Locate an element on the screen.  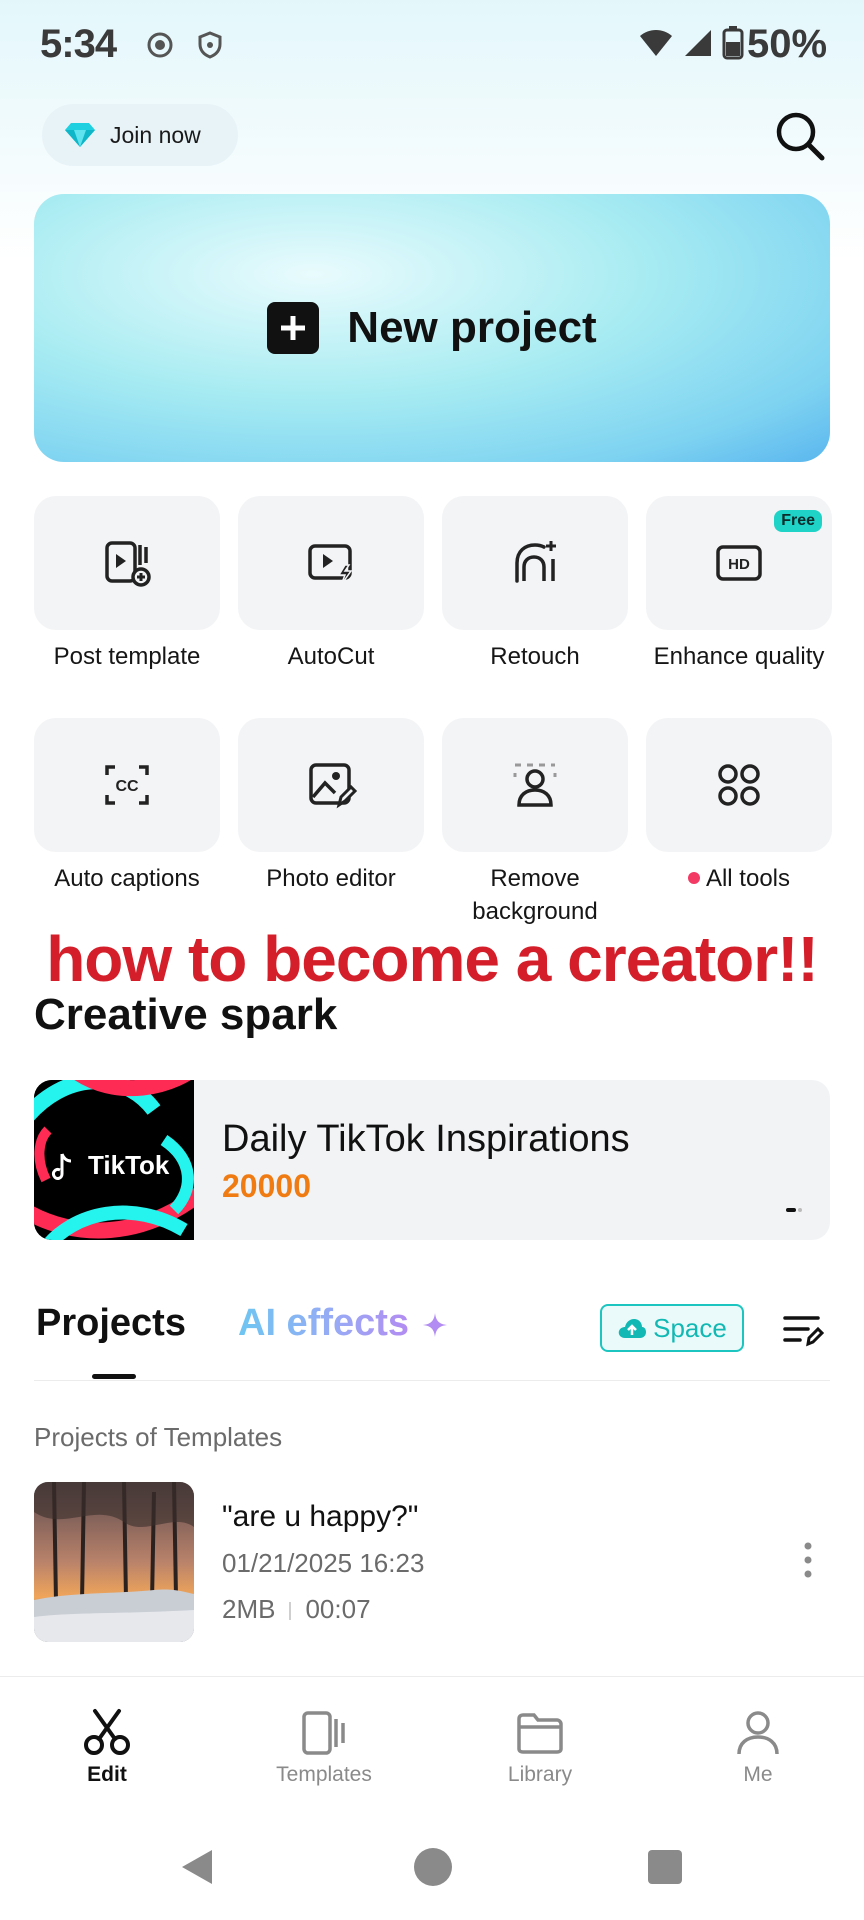
notification-dot is located at coordinates (693, 877).